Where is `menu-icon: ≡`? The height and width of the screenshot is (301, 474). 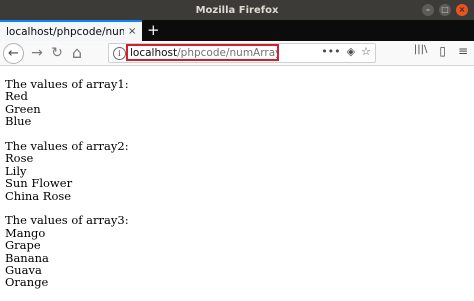 menu-icon: ≡ is located at coordinates (463, 51).